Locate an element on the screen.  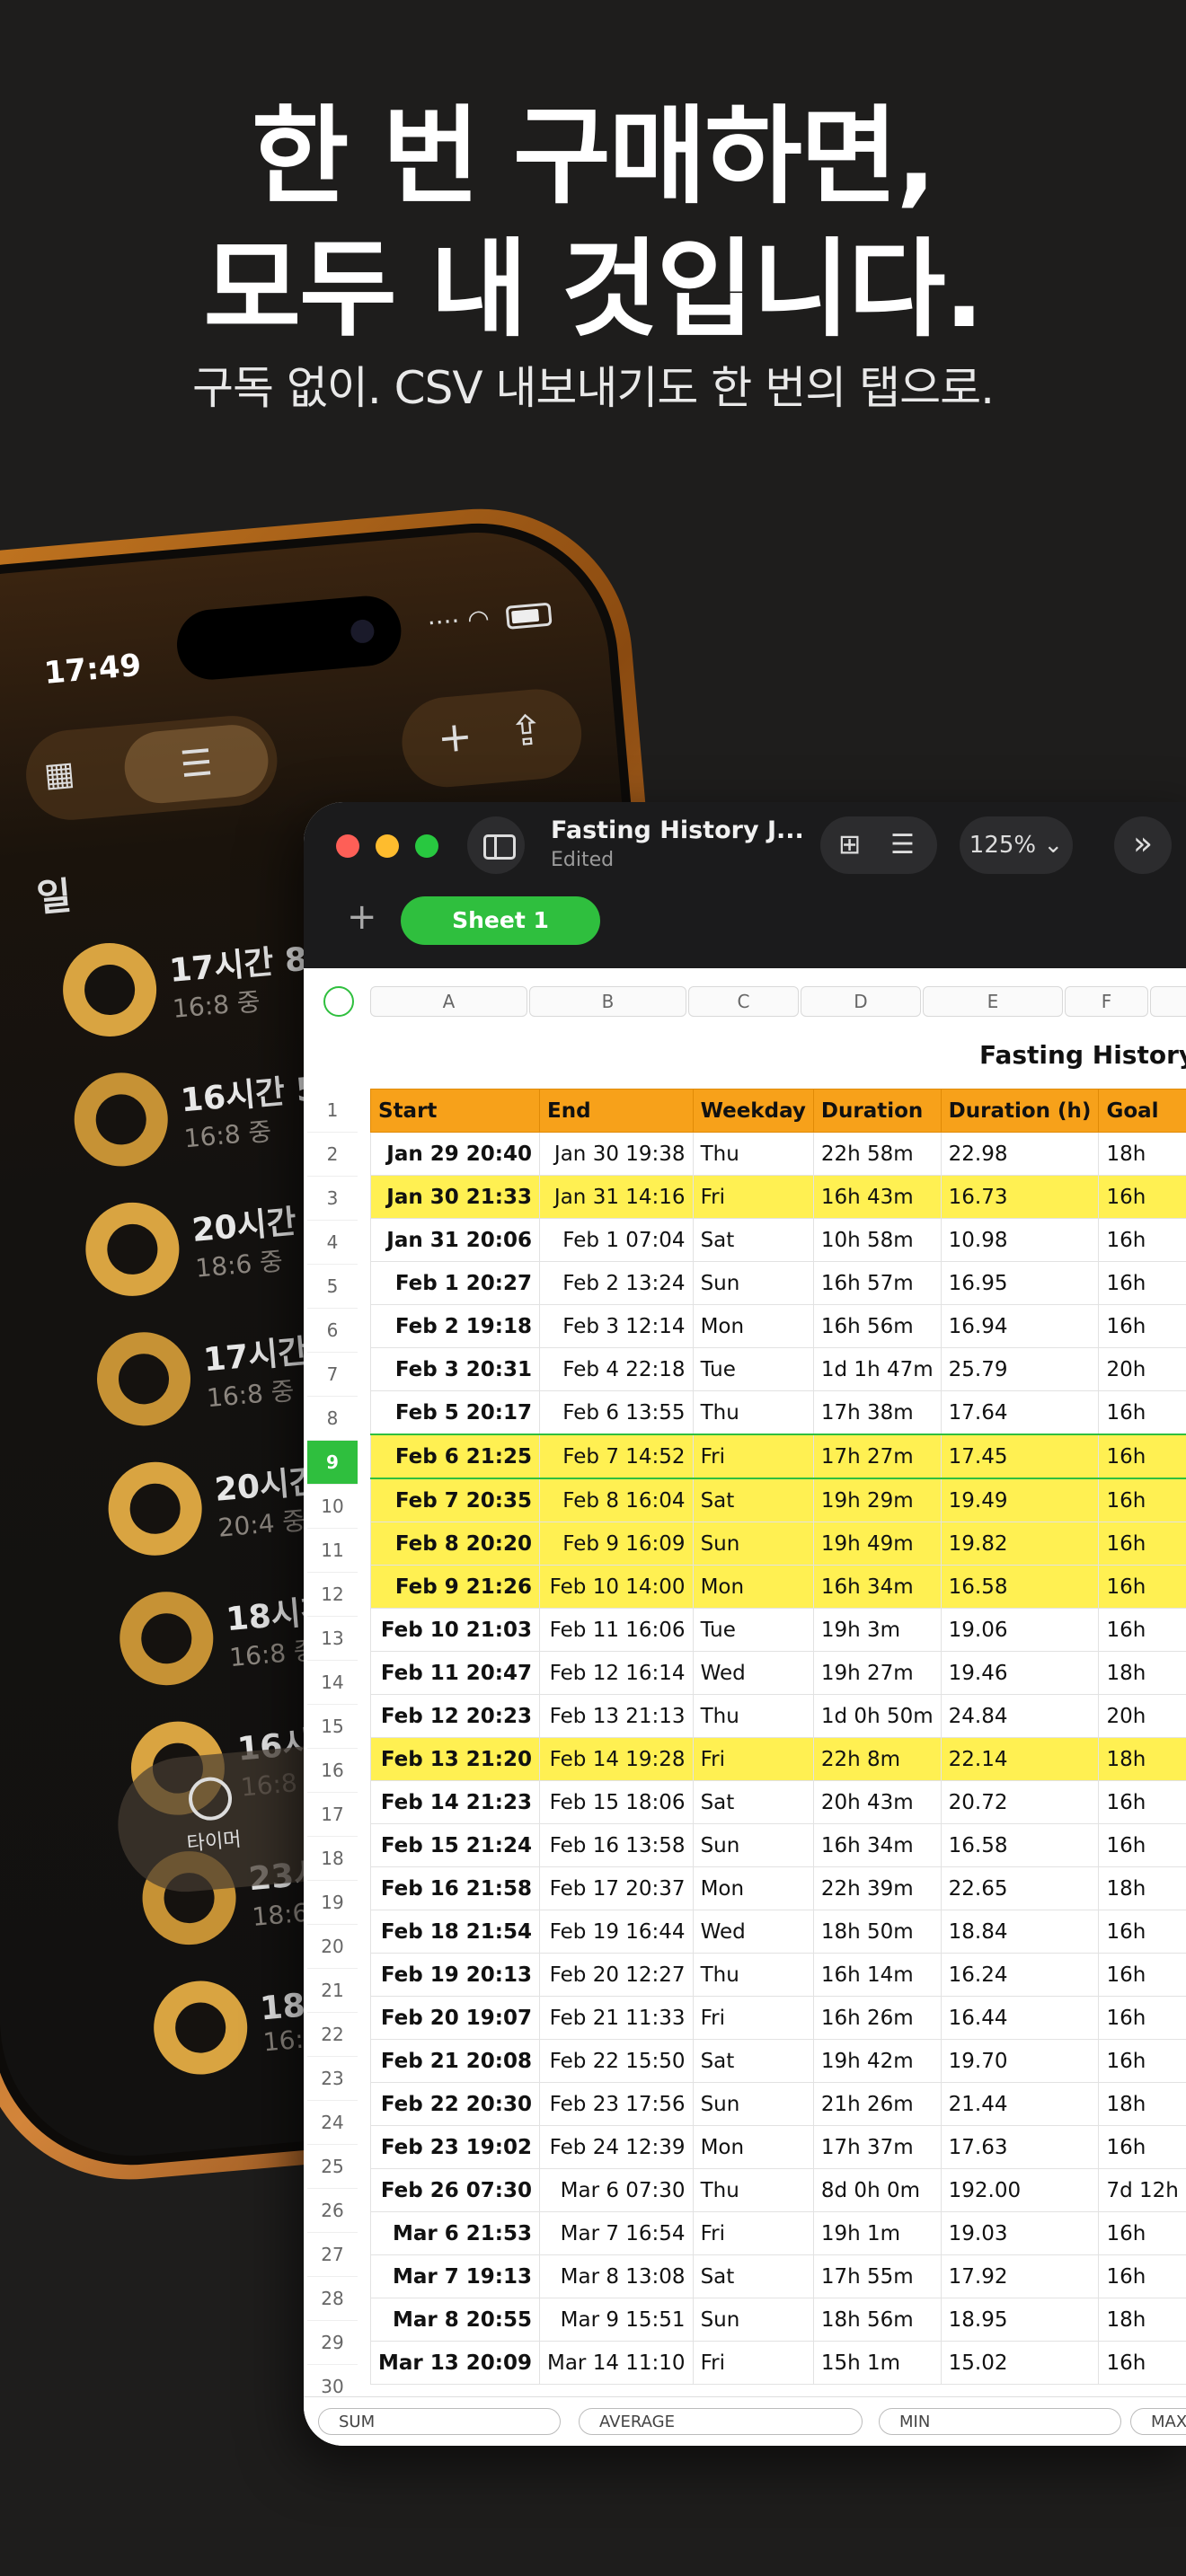
table-cell: Feb 3 12:14 is located at coordinates (616, 1326).